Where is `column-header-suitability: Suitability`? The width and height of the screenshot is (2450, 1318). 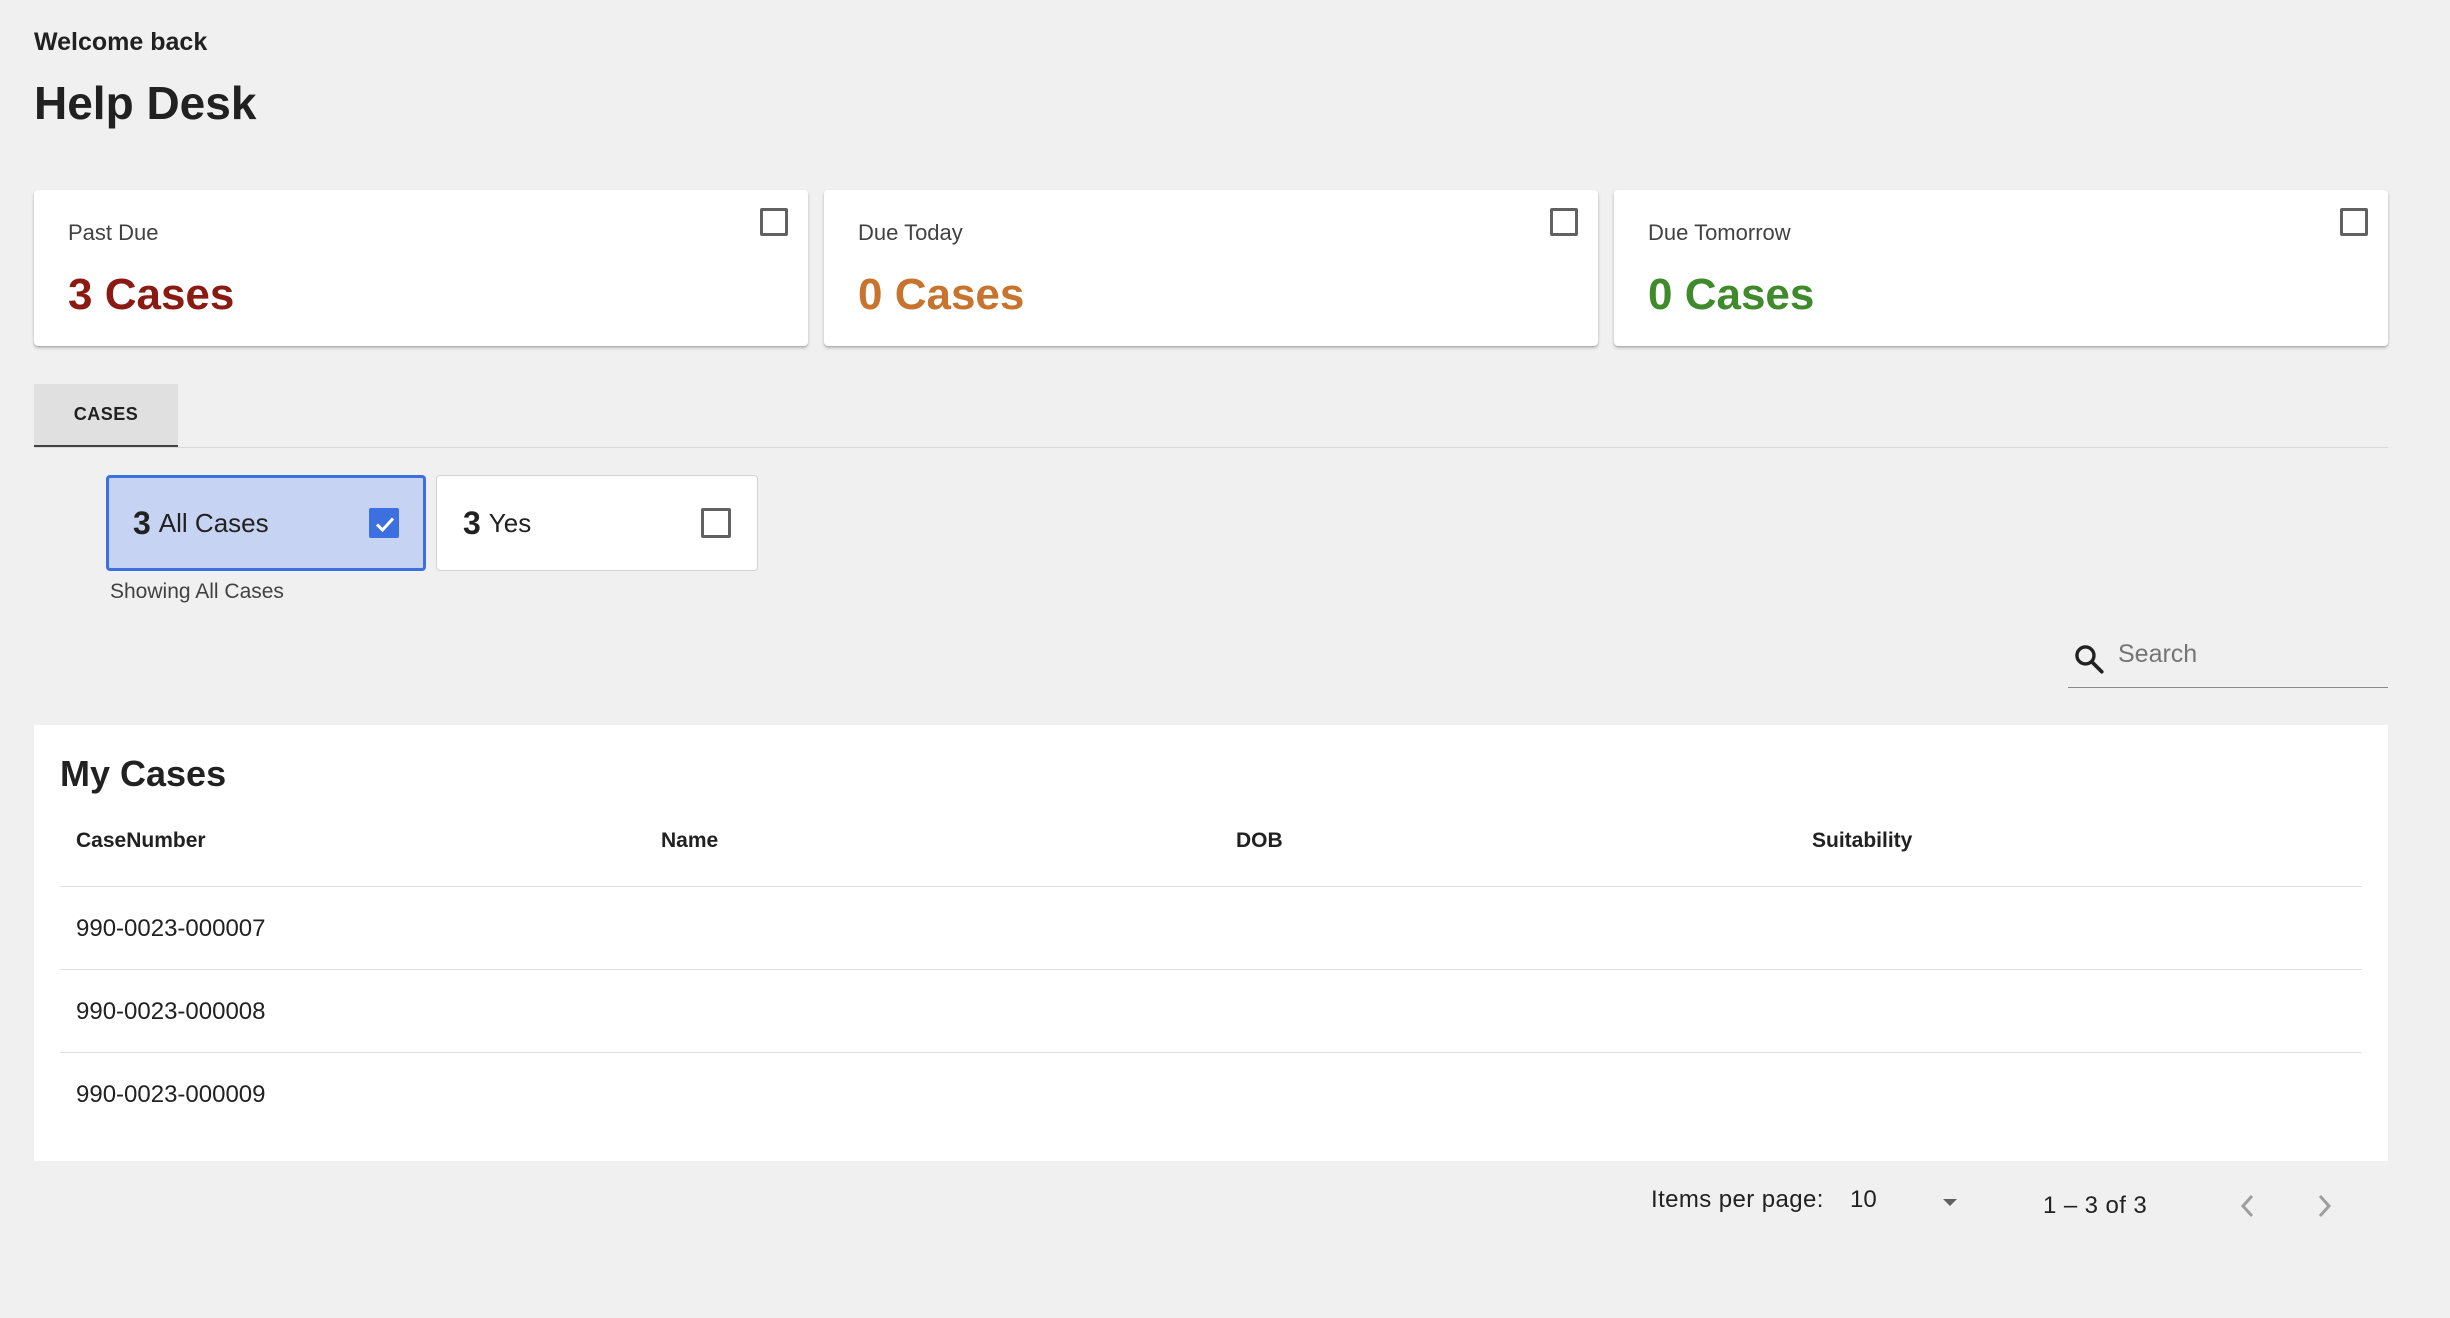 column-header-suitability: Suitability is located at coordinates (1862, 841).